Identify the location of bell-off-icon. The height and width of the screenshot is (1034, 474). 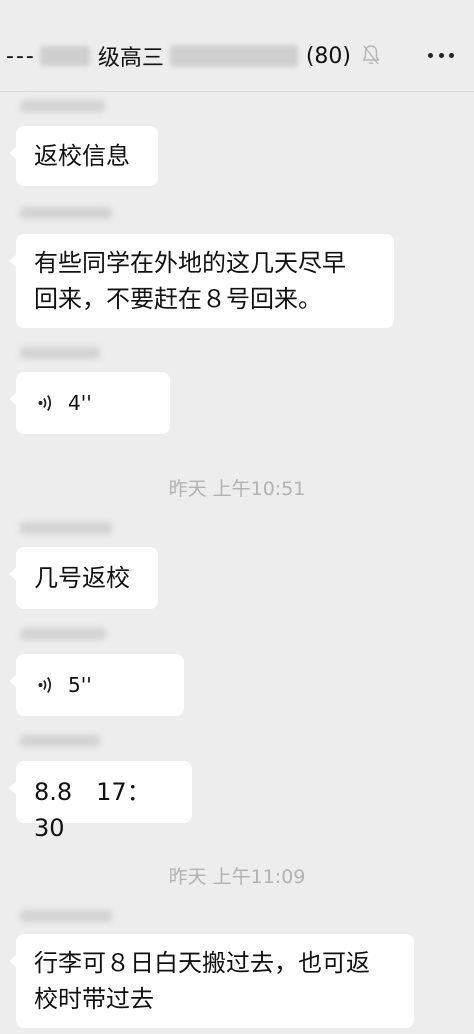
(371, 55).